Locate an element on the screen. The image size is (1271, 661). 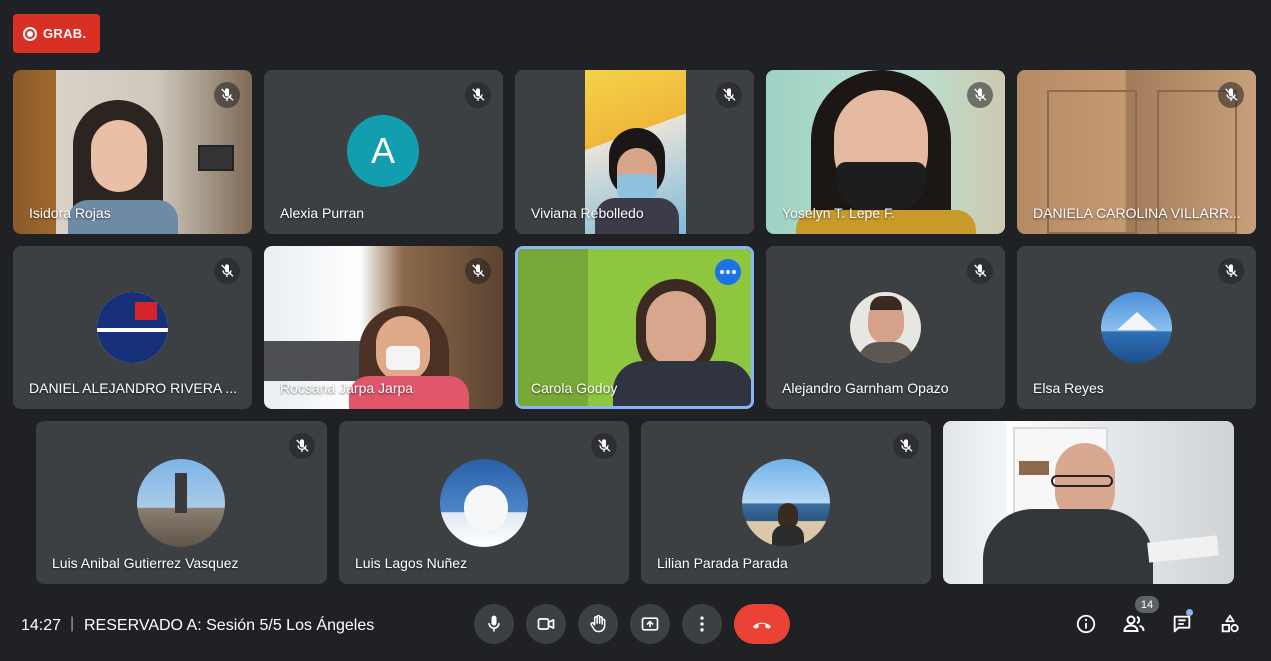
recording-label: GRAB. is located at coordinates (65, 33).